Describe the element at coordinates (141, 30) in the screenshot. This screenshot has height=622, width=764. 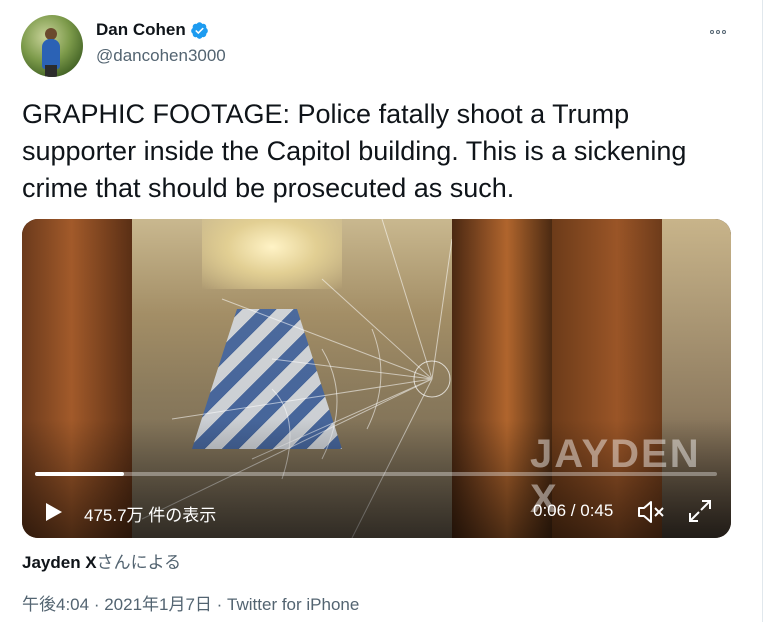
I see `author-display-name: Dan Cohen` at that location.